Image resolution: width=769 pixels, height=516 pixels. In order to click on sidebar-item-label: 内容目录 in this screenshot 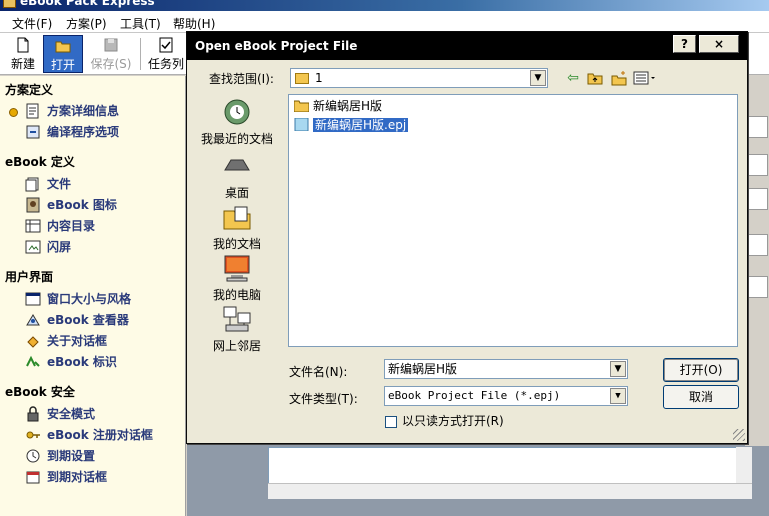, I will do `click(71, 226)`.